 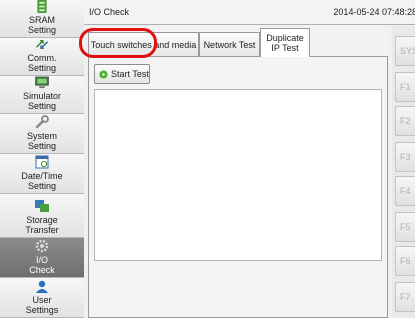 I want to click on f6-key: F6, so click(x=405, y=261).